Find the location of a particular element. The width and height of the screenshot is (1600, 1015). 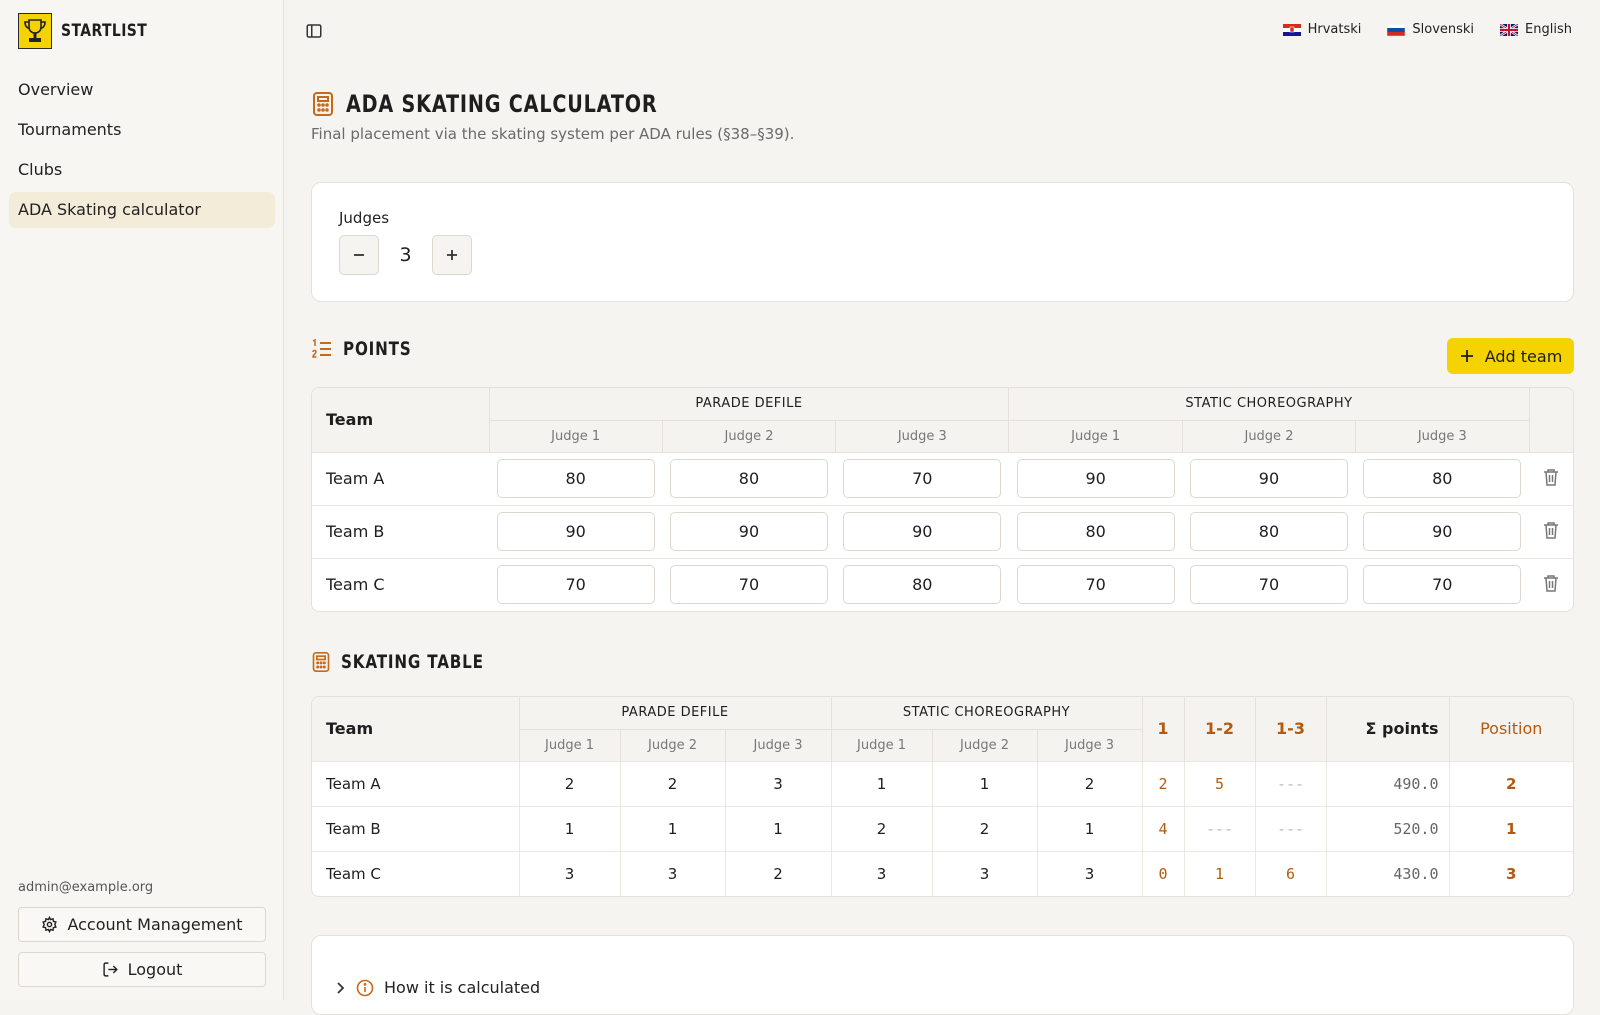

brand: STARTLIST is located at coordinates (92, 31).